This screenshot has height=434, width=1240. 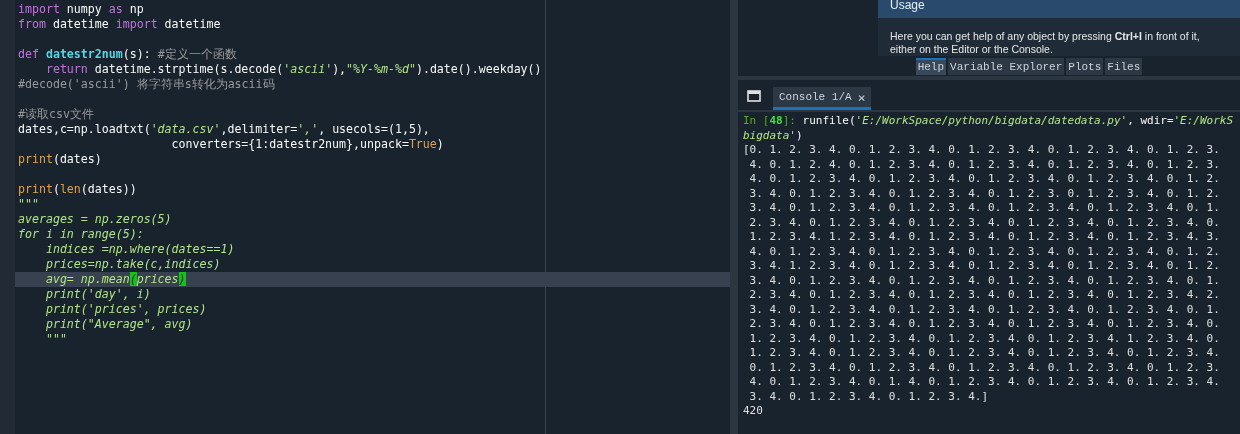 I want to click on code-line: prices=np.take(c,indices), so click(x=132, y=264).